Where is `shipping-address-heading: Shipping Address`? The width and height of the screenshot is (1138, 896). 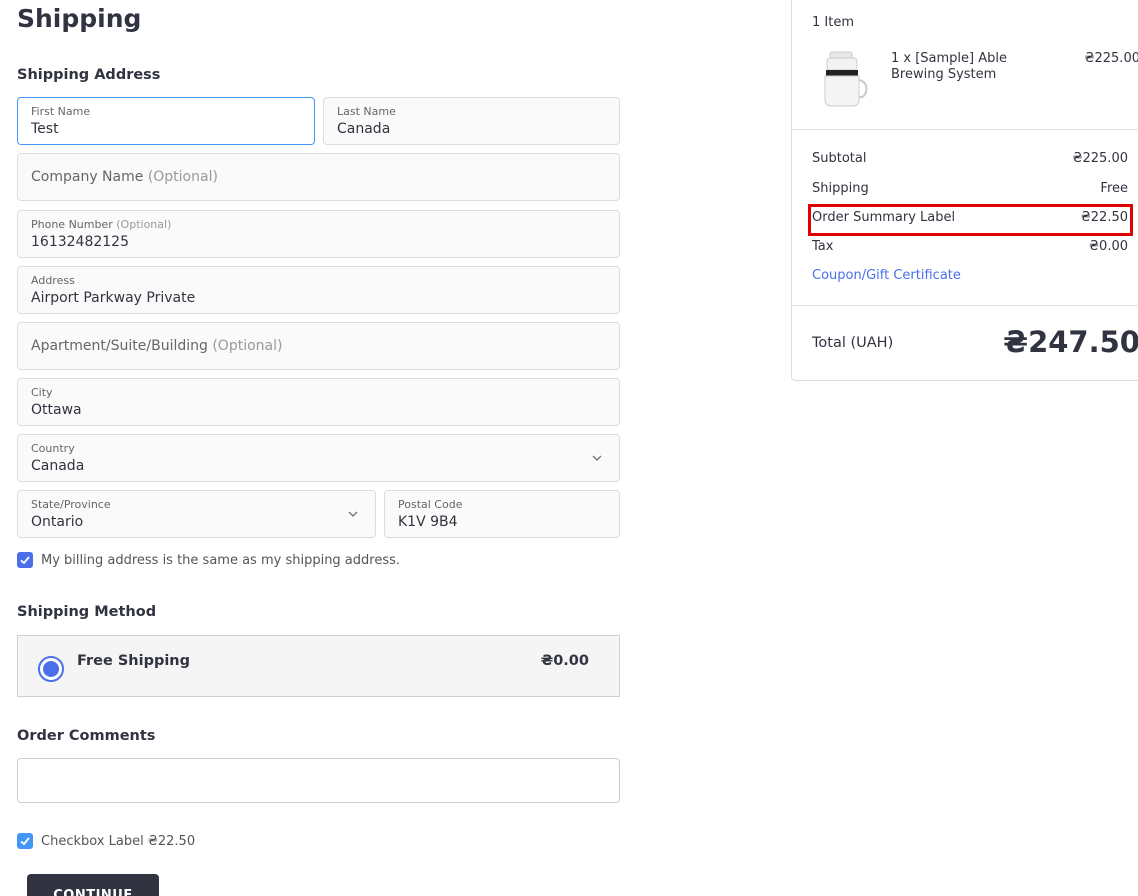
shipping-address-heading: Shipping Address is located at coordinates (89, 75).